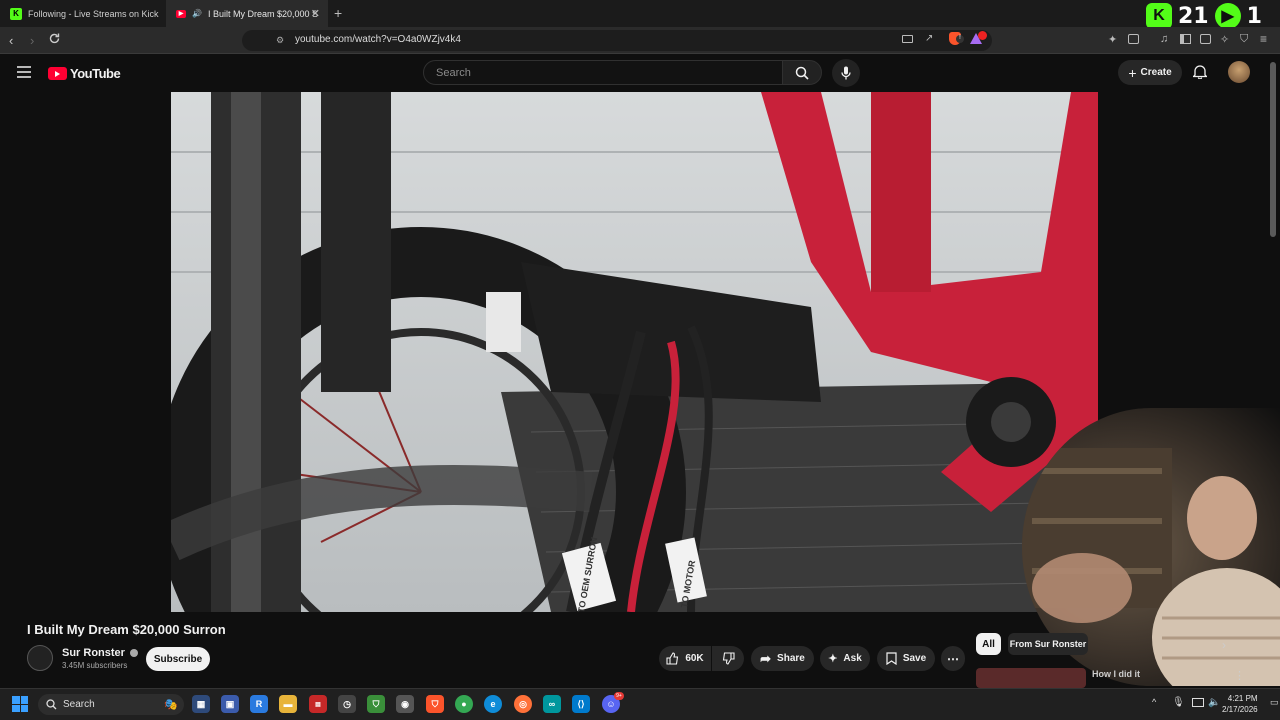 This screenshot has height=720, width=1280. Describe the element at coordinates (230, 704) in the screenshot. I see `task-view-icon: ▣` at that location.